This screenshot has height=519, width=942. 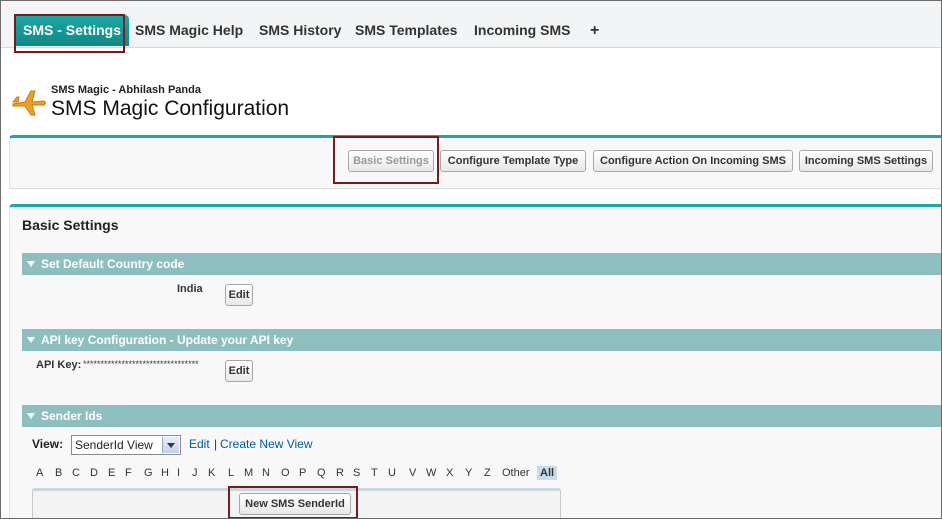 What do you see at coordinates (170, 445) in the screenshot?
I see `chevron-down-icon` at bounding box center [170, 445].